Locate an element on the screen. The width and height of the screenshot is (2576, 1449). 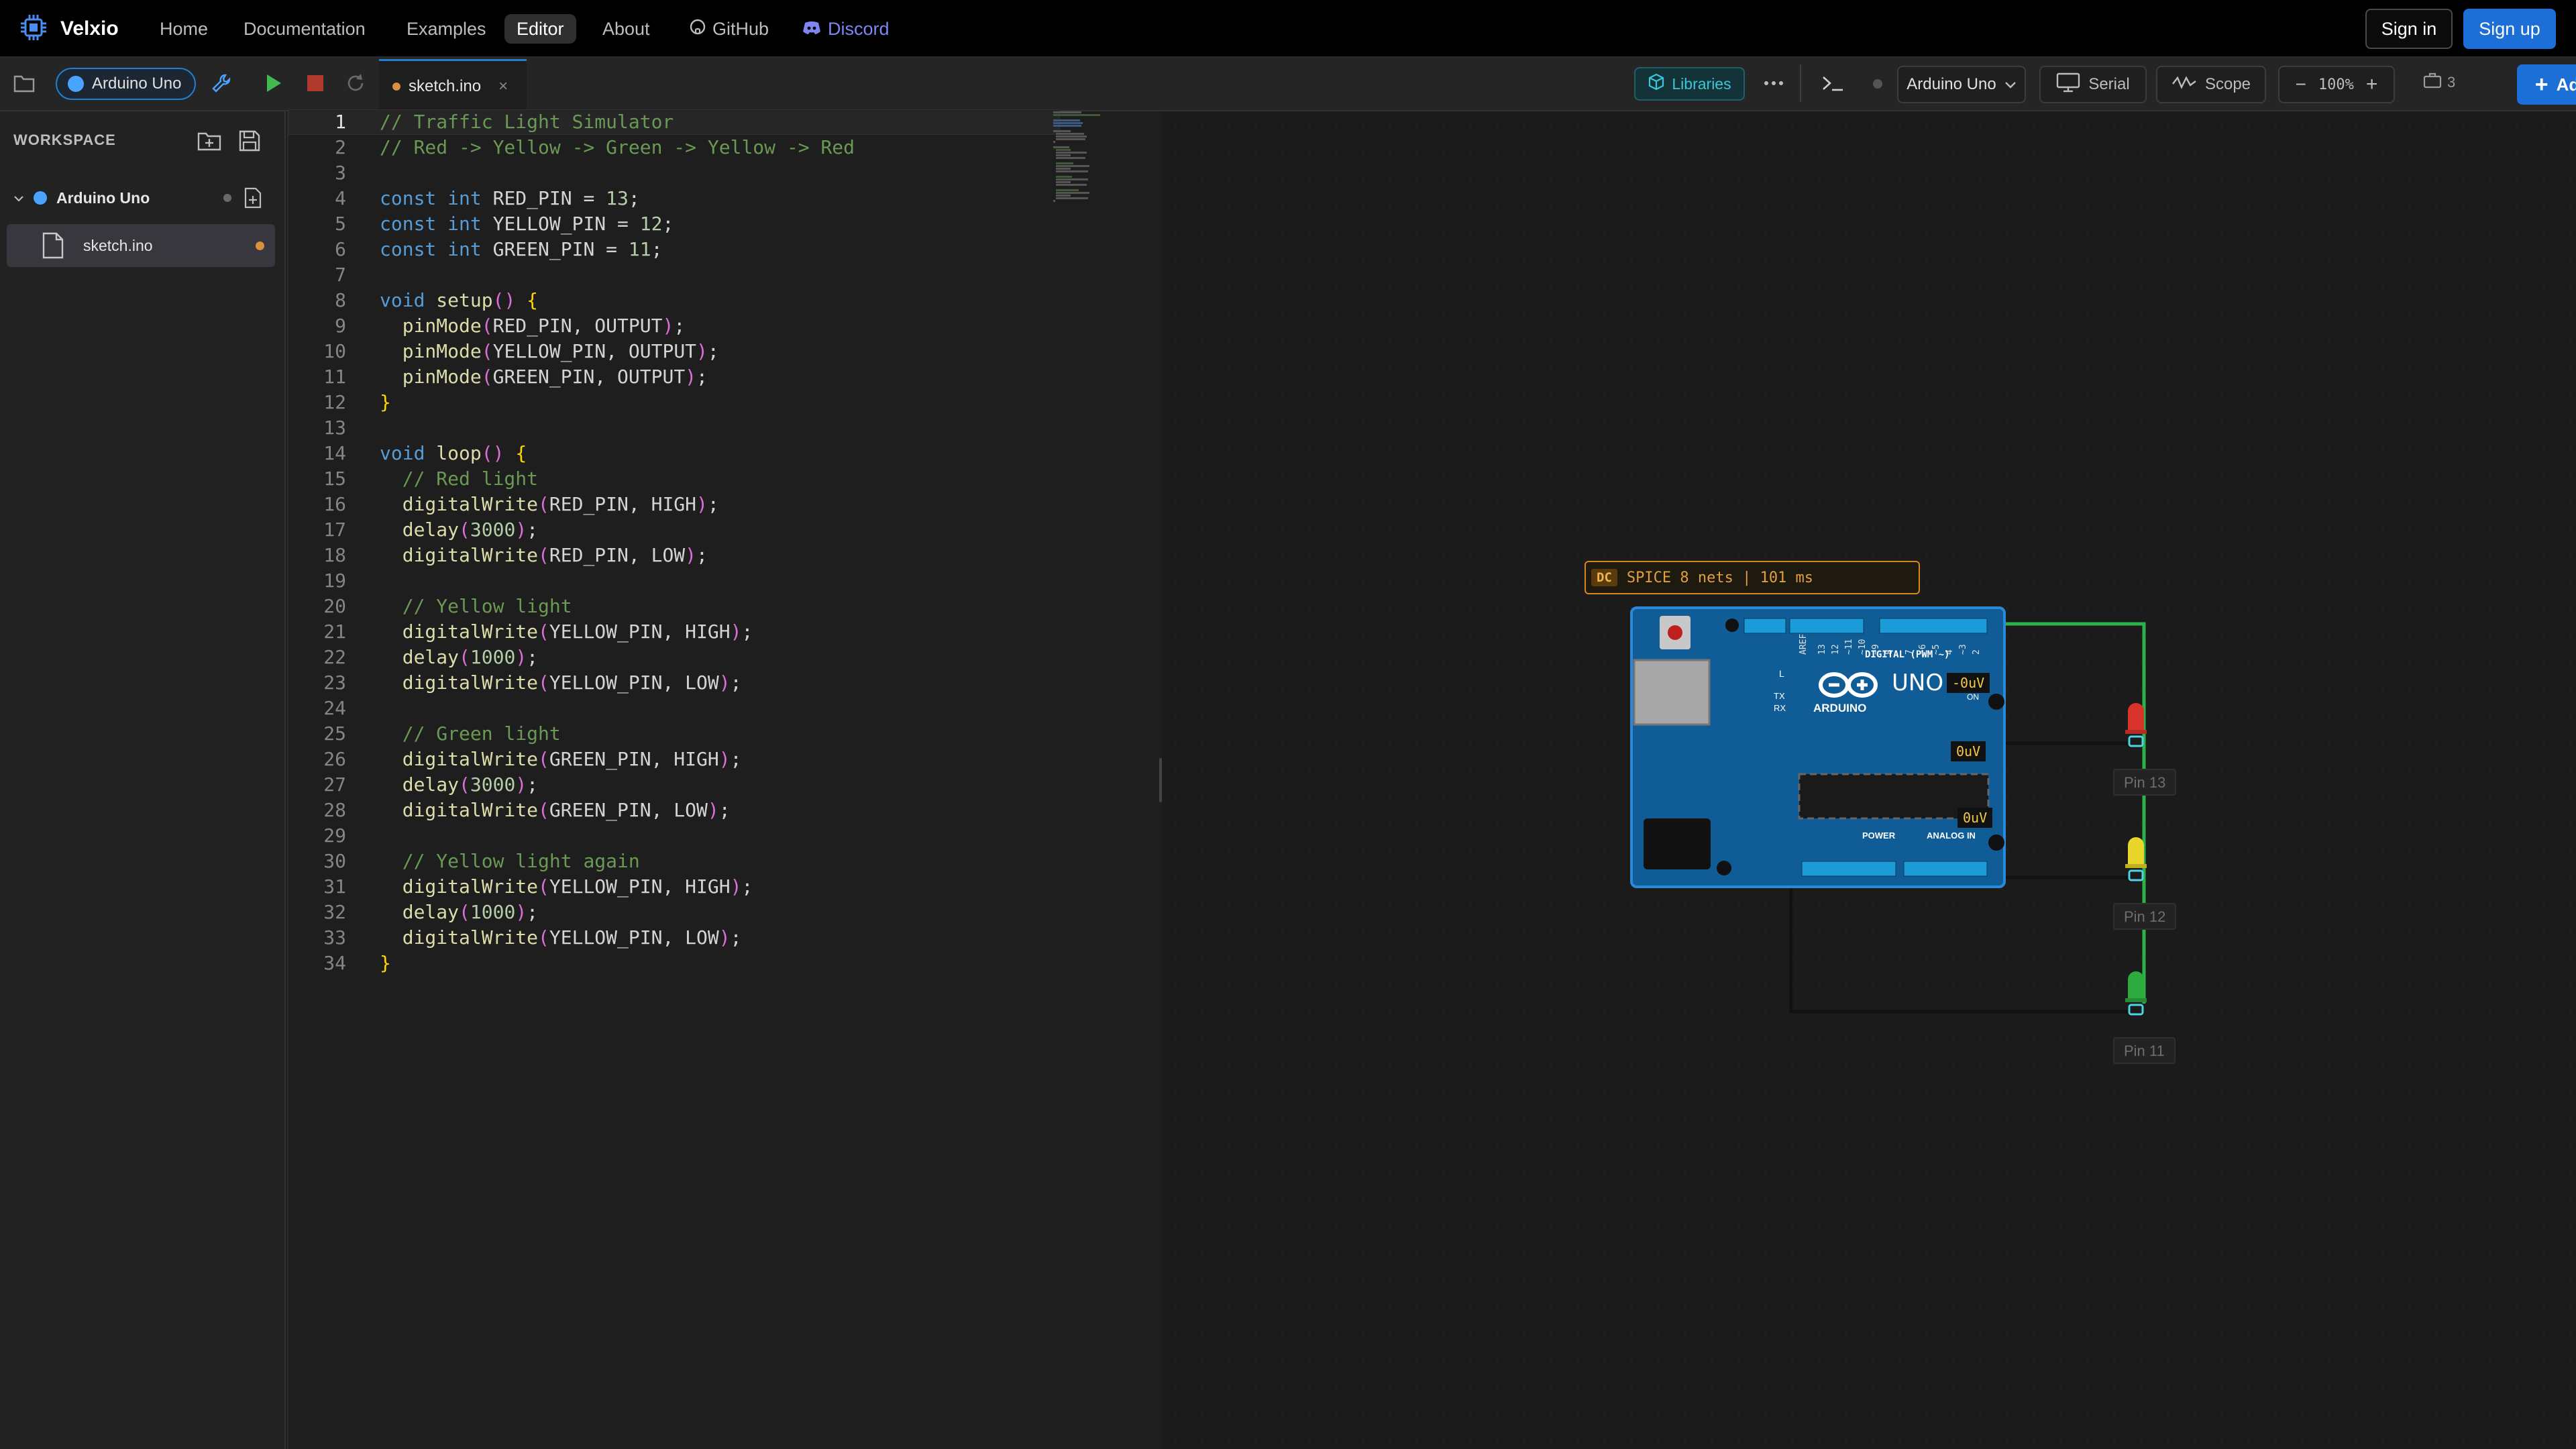
code-line: 11 pinMode(GREEN_PIN, OUTPUT); is located at coordinates (575, 377).